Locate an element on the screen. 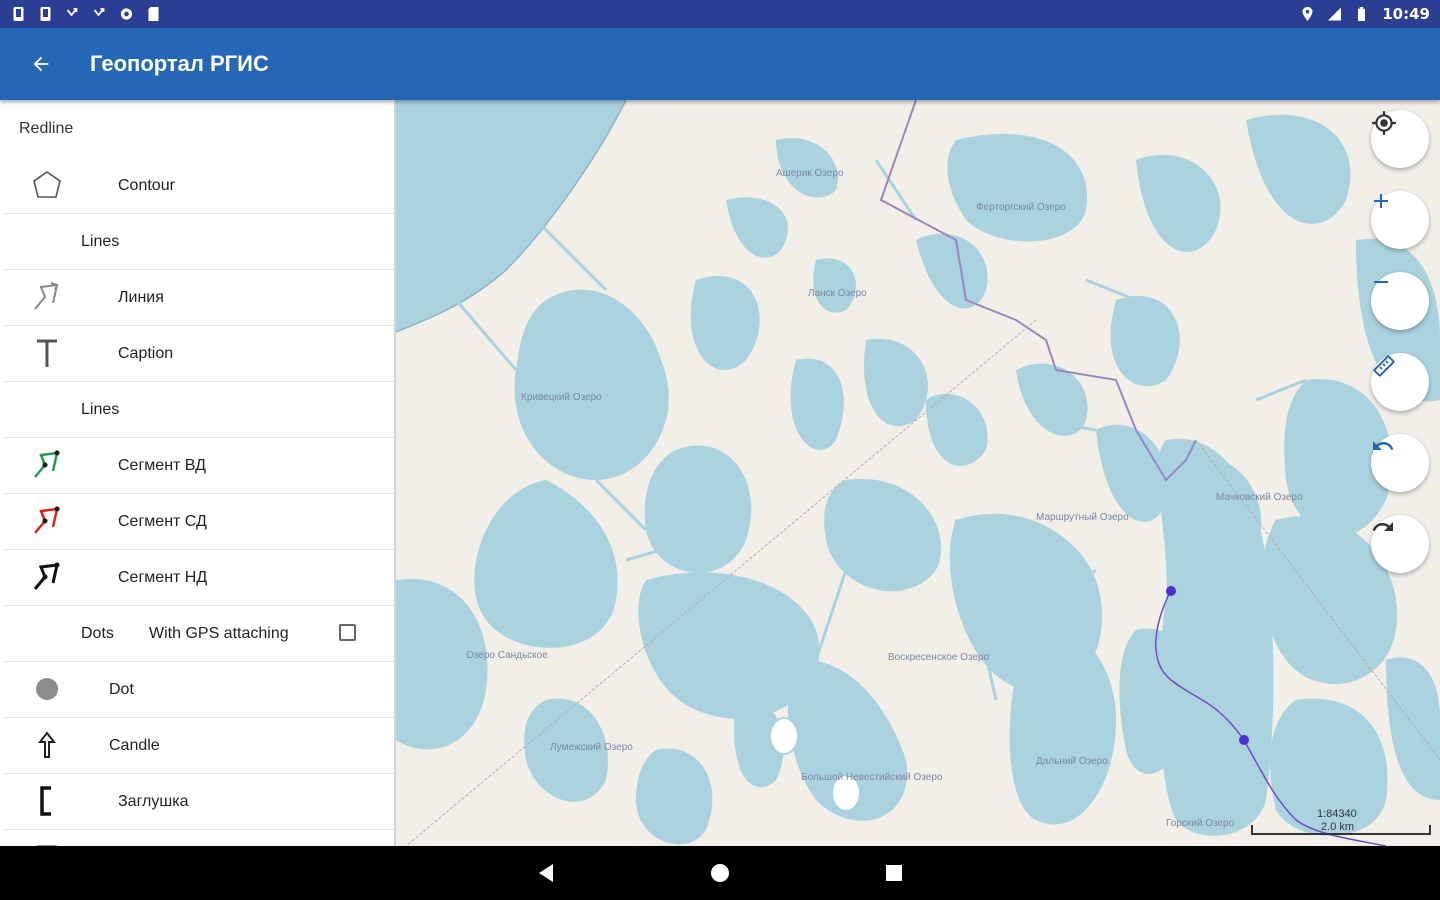 Image resolution: width=1440 pixels, height=900 pixels. tool-dot: Dot is located at coordinates (199, 690).